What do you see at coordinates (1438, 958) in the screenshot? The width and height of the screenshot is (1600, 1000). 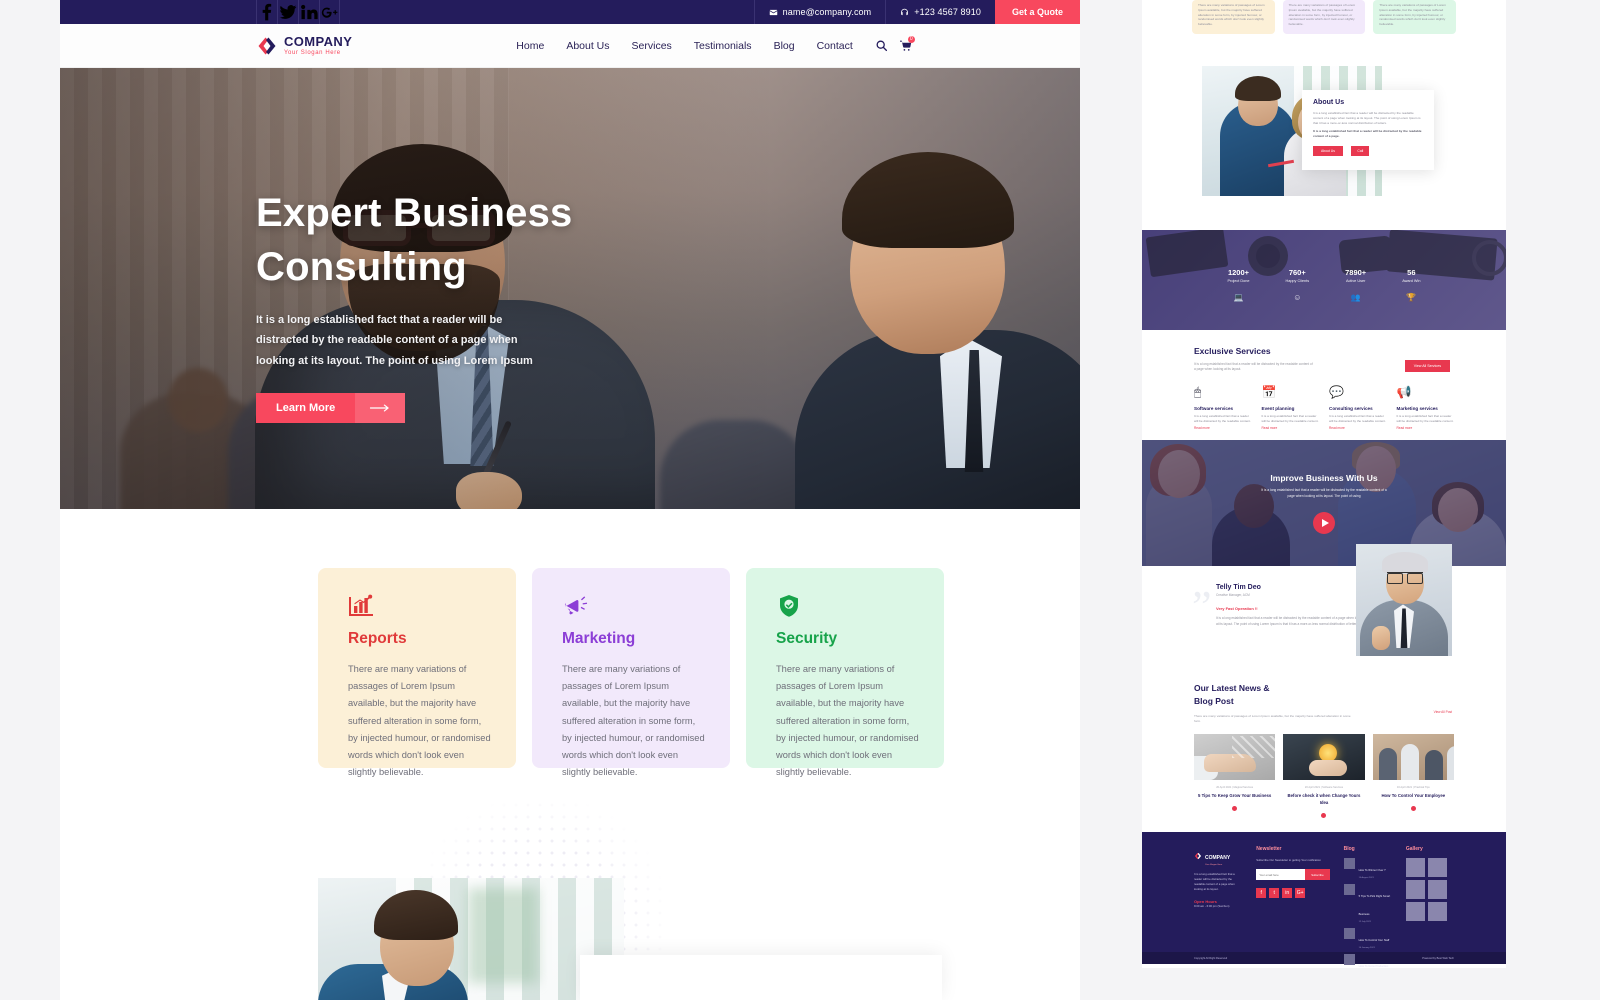 I see `footer-designed-by: Powered by Best Web Tech` at bounding box center [1438, 958].